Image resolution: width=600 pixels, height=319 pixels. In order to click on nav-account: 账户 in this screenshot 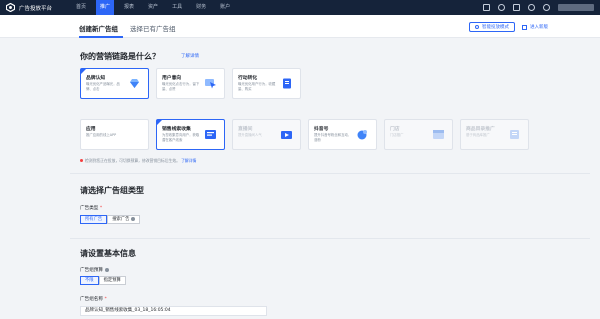, I will do `click(225, 7)`.